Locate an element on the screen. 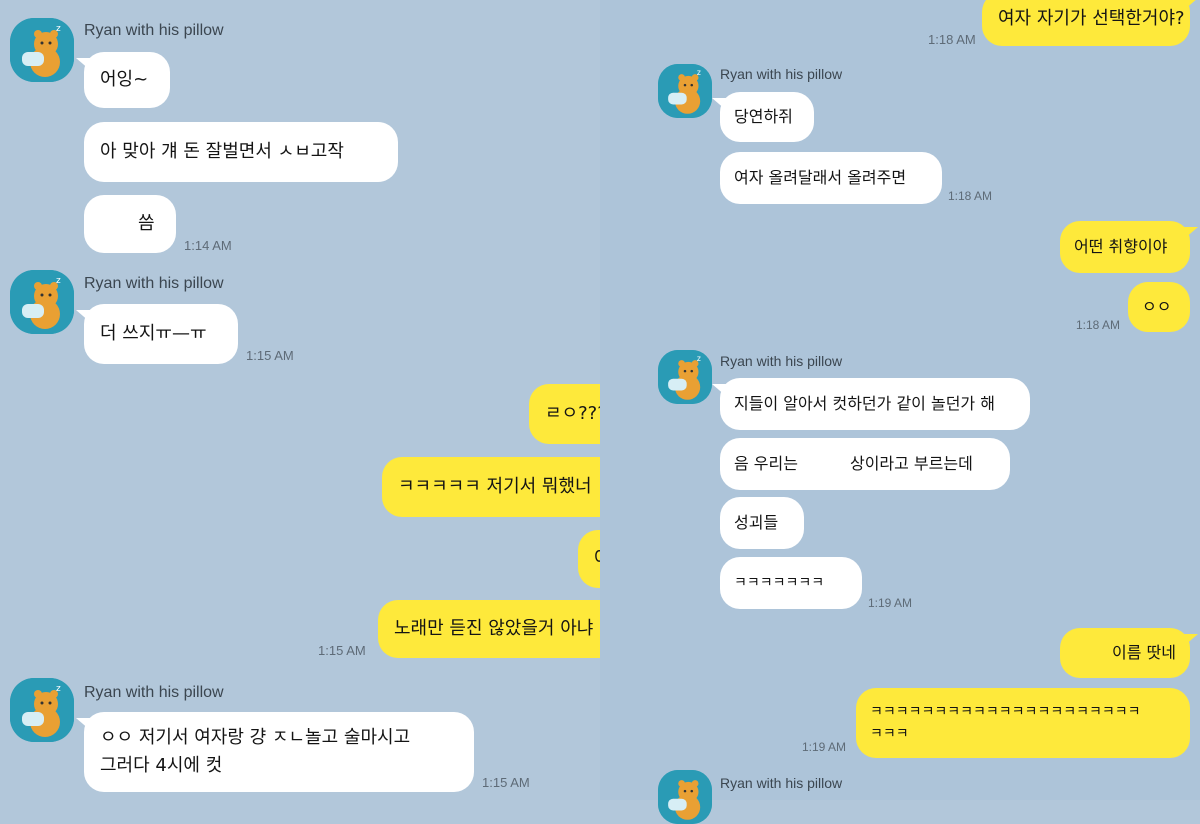  message-text: 당연하쥐 is located at coordinates (763, 116).